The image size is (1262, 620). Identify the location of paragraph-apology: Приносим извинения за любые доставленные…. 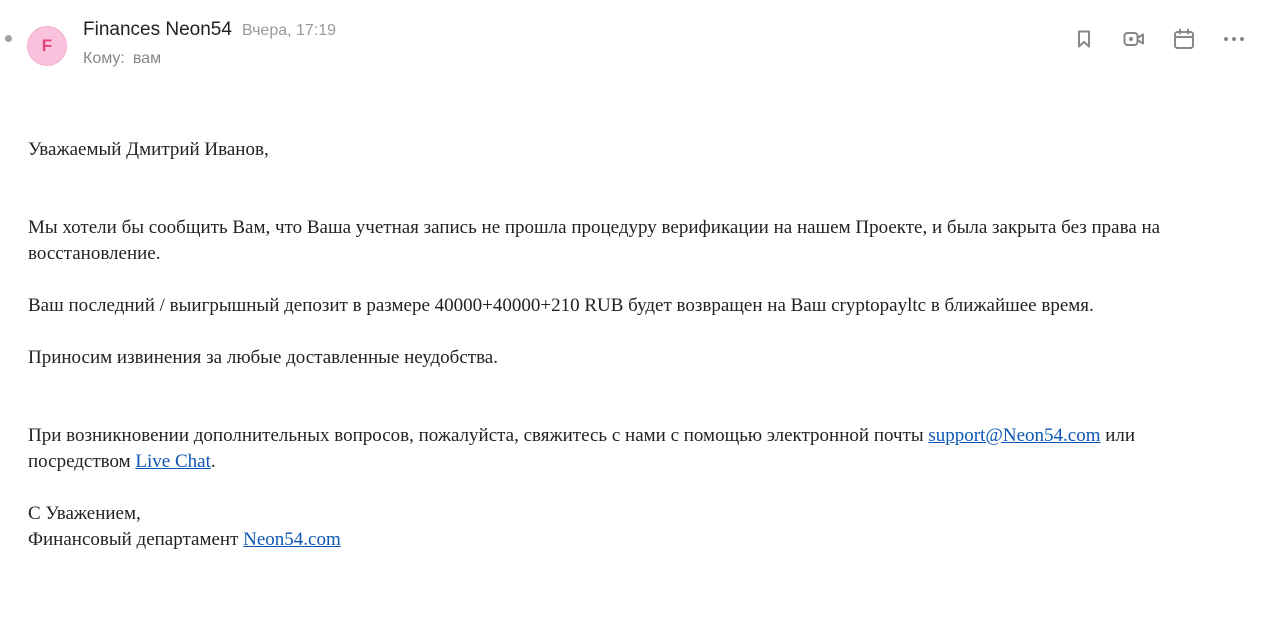
(263, 357).